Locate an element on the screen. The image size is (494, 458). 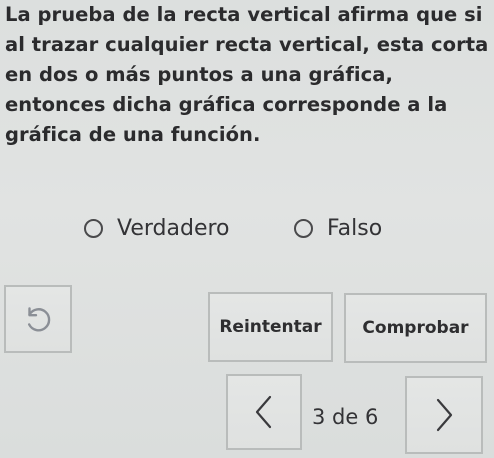
option-falso: Falso is located at coordinates (338, 228).